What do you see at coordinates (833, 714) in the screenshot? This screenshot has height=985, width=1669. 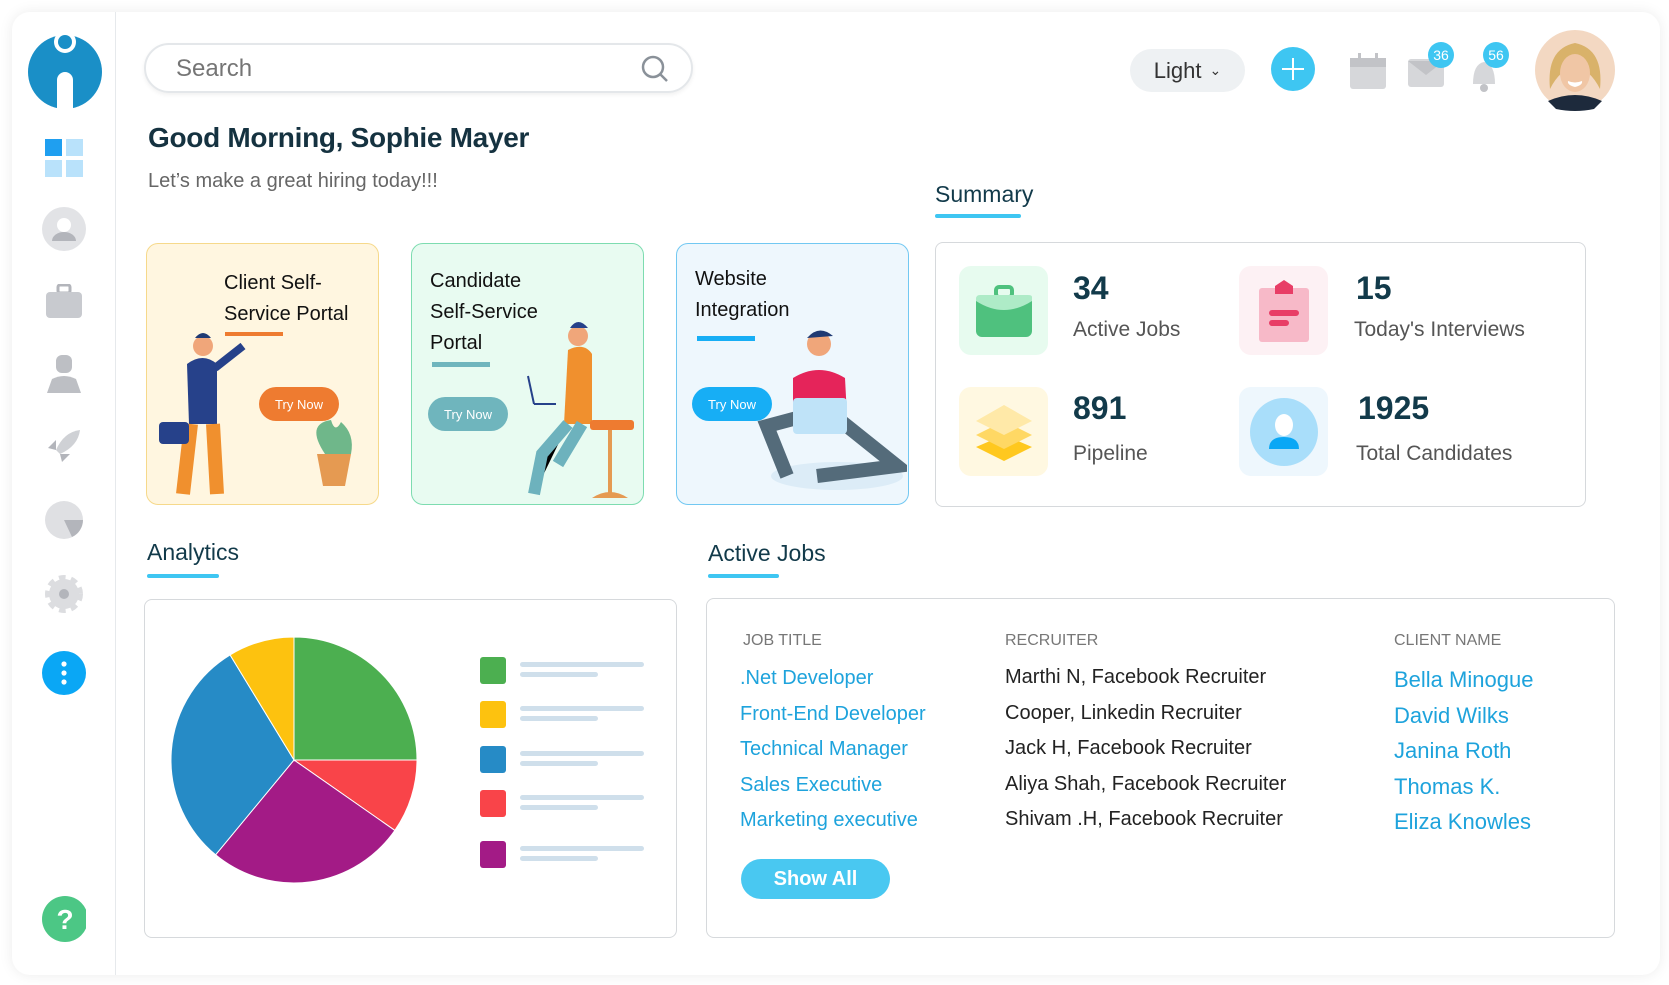 I see `job-title-link: Front-End Developer` at bounding box center [833, 714].